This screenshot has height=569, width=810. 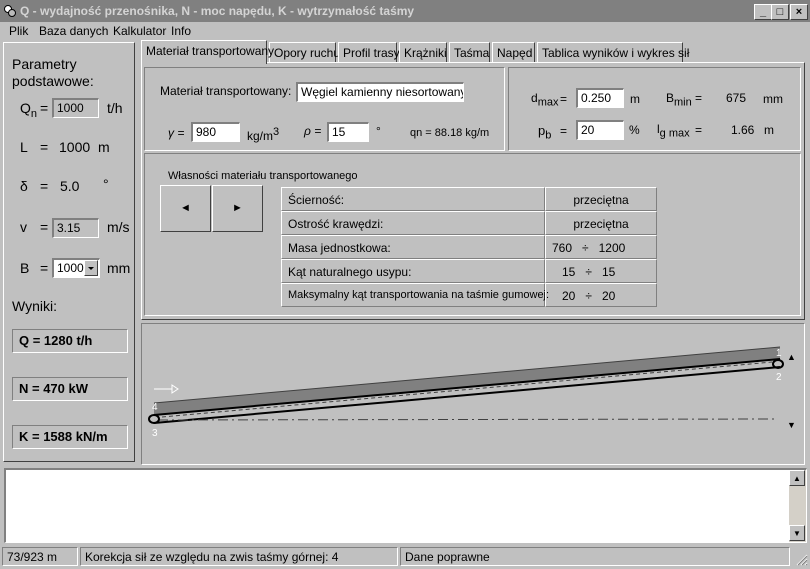 I want to click on conveyor-drawing: 1 2 3 4, so click(x=466, y=392).